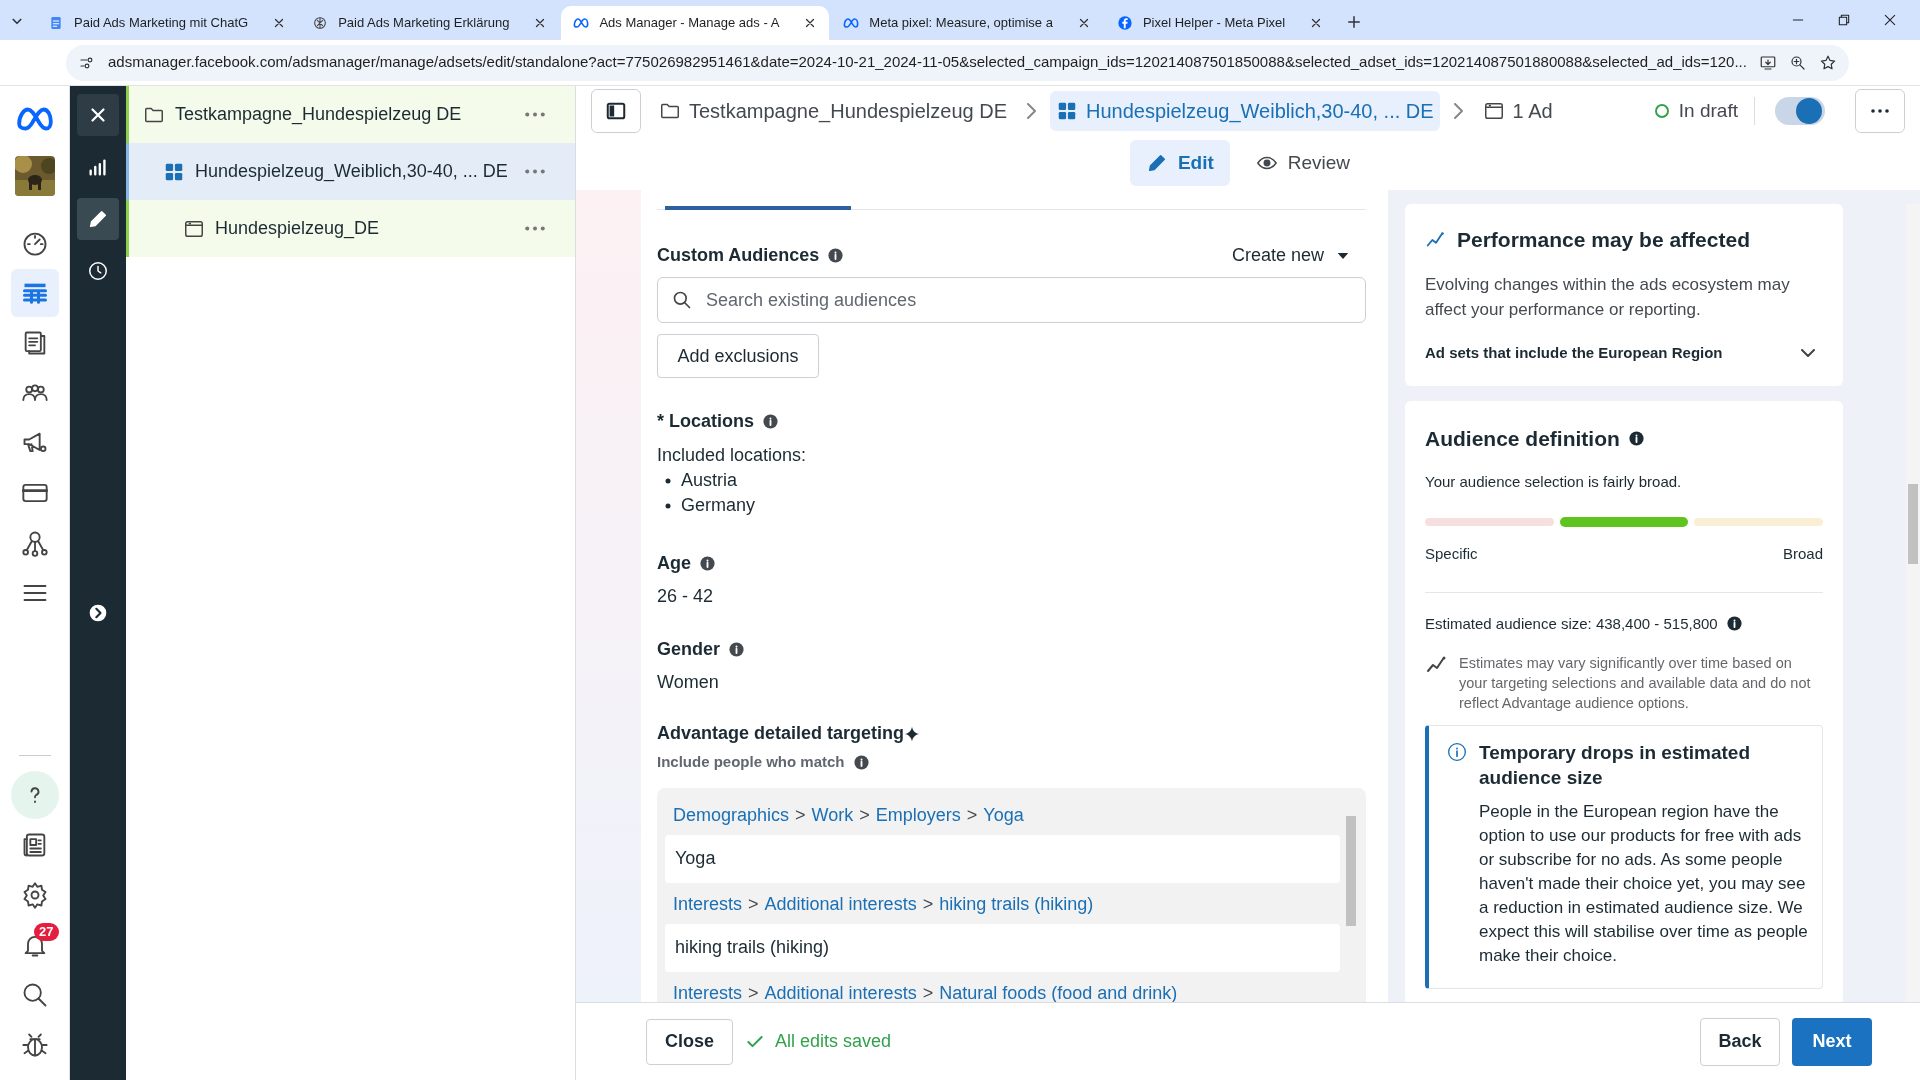 The width and height of the screenshot is (1920, 1080). What do you see at coordinates (686, 596) in the screenshot?
I see `age-value: 26 - 42` at bounding box center [686, 596].